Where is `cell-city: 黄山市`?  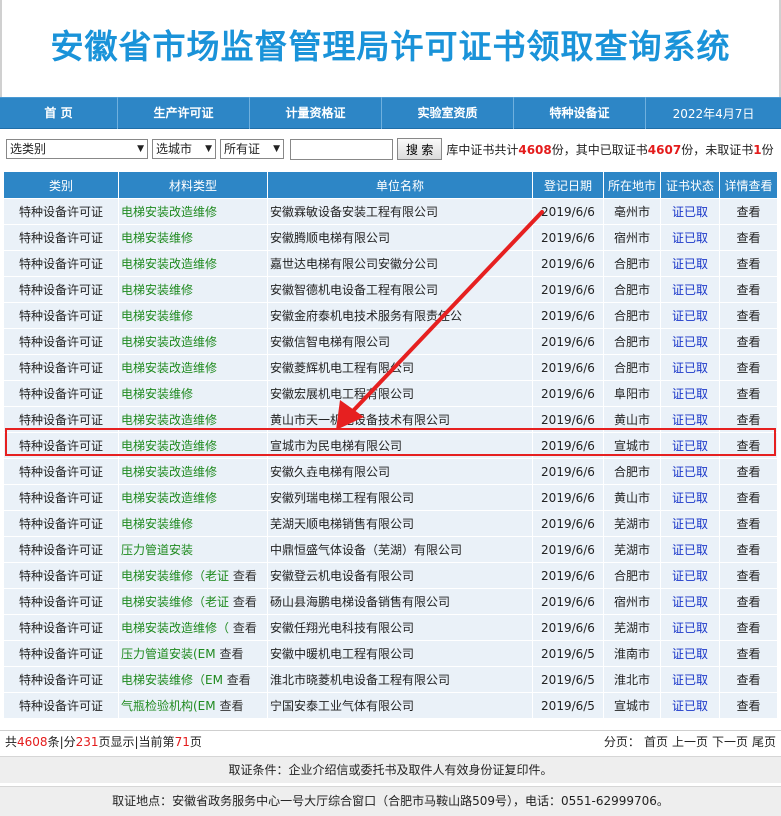
cell-city: 黄山市 is located at coordinates (632, 419).